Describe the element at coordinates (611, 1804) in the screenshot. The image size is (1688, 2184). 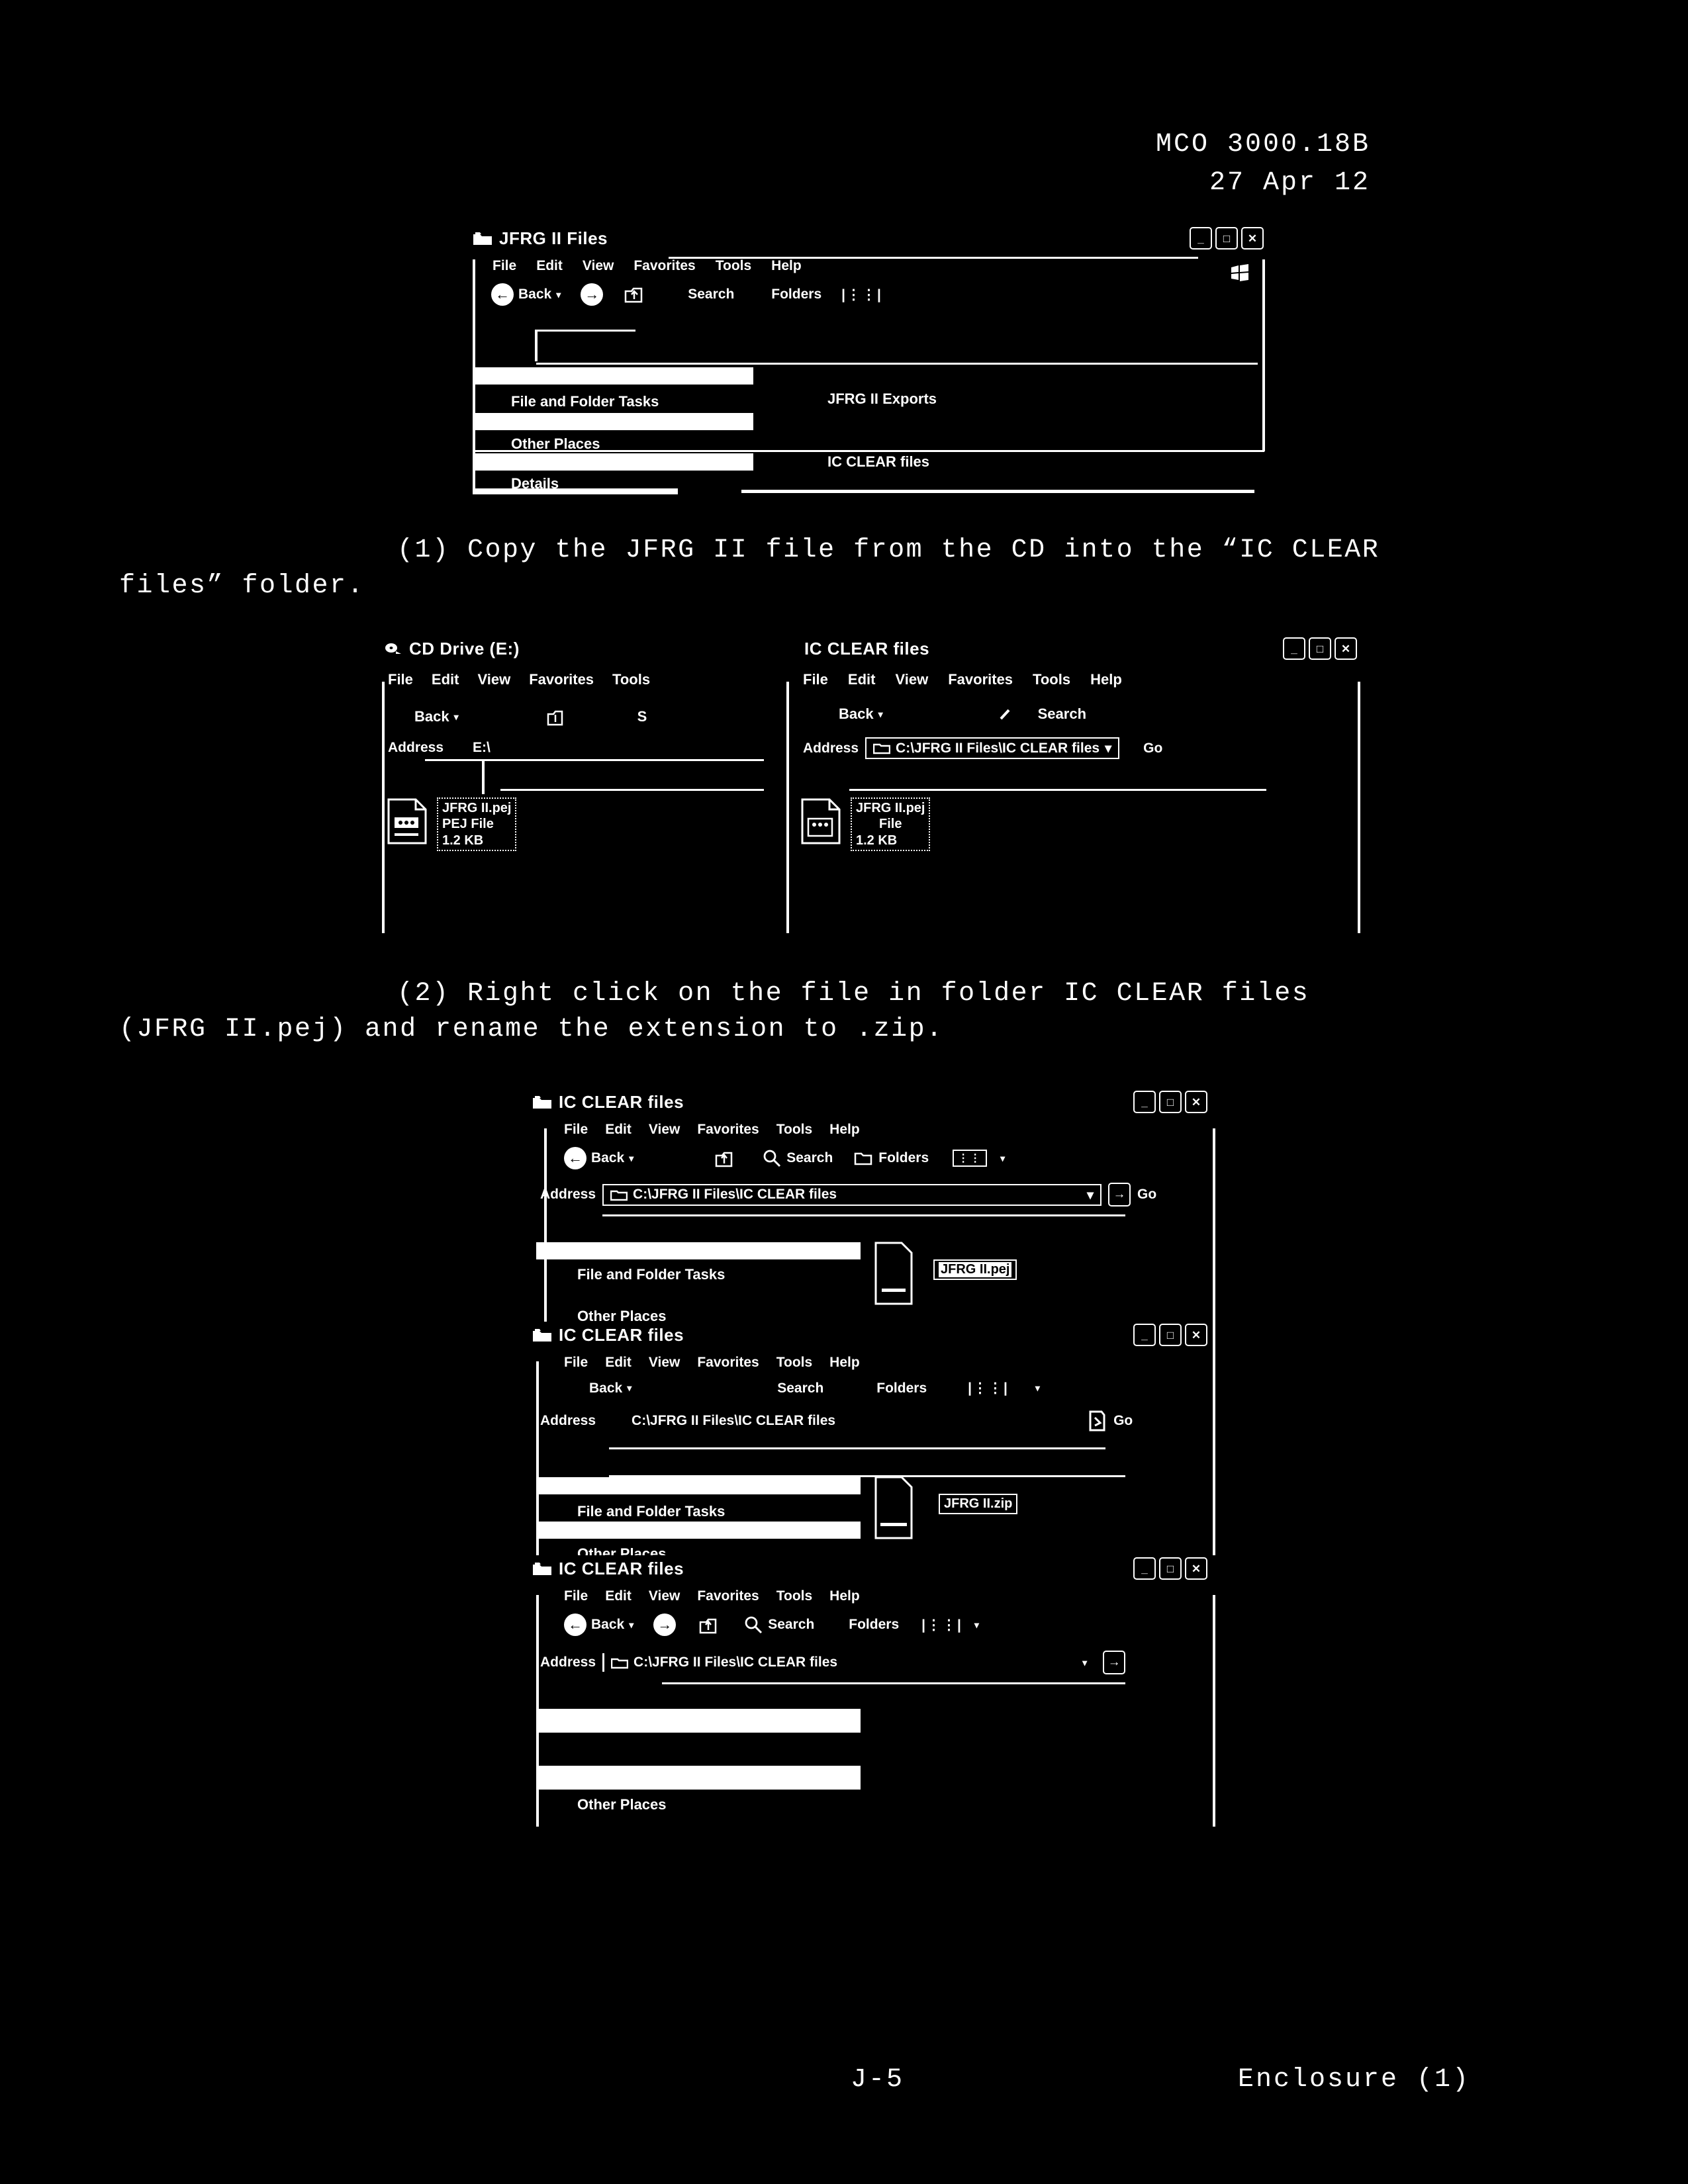
I see `sidebar-item-other-places: Other Places` at that location.